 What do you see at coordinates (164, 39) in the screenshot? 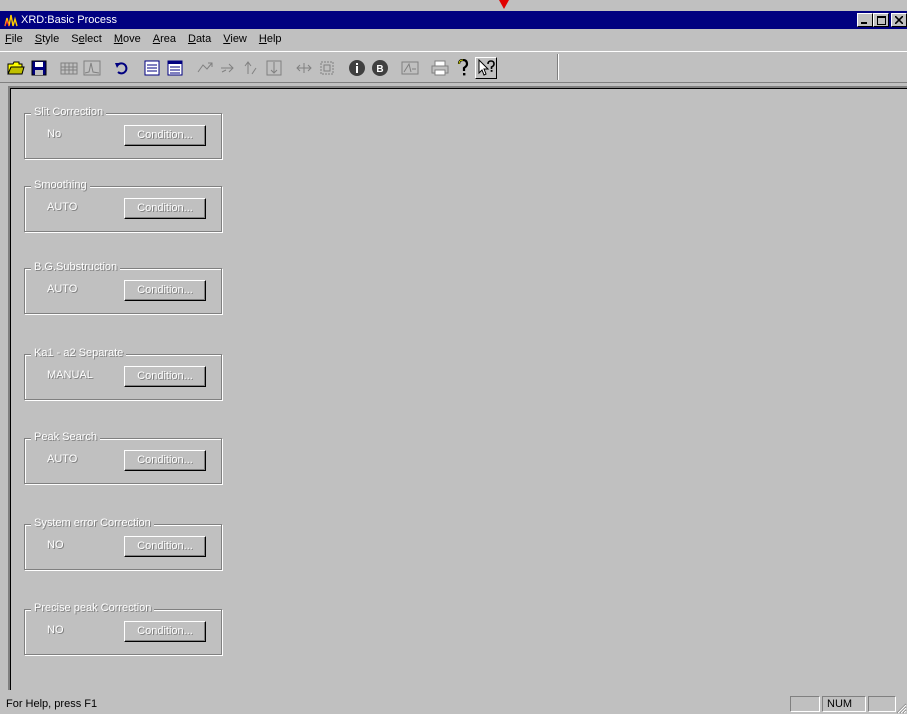
I see `menu-area: Area` at bounding box center [164, 39].